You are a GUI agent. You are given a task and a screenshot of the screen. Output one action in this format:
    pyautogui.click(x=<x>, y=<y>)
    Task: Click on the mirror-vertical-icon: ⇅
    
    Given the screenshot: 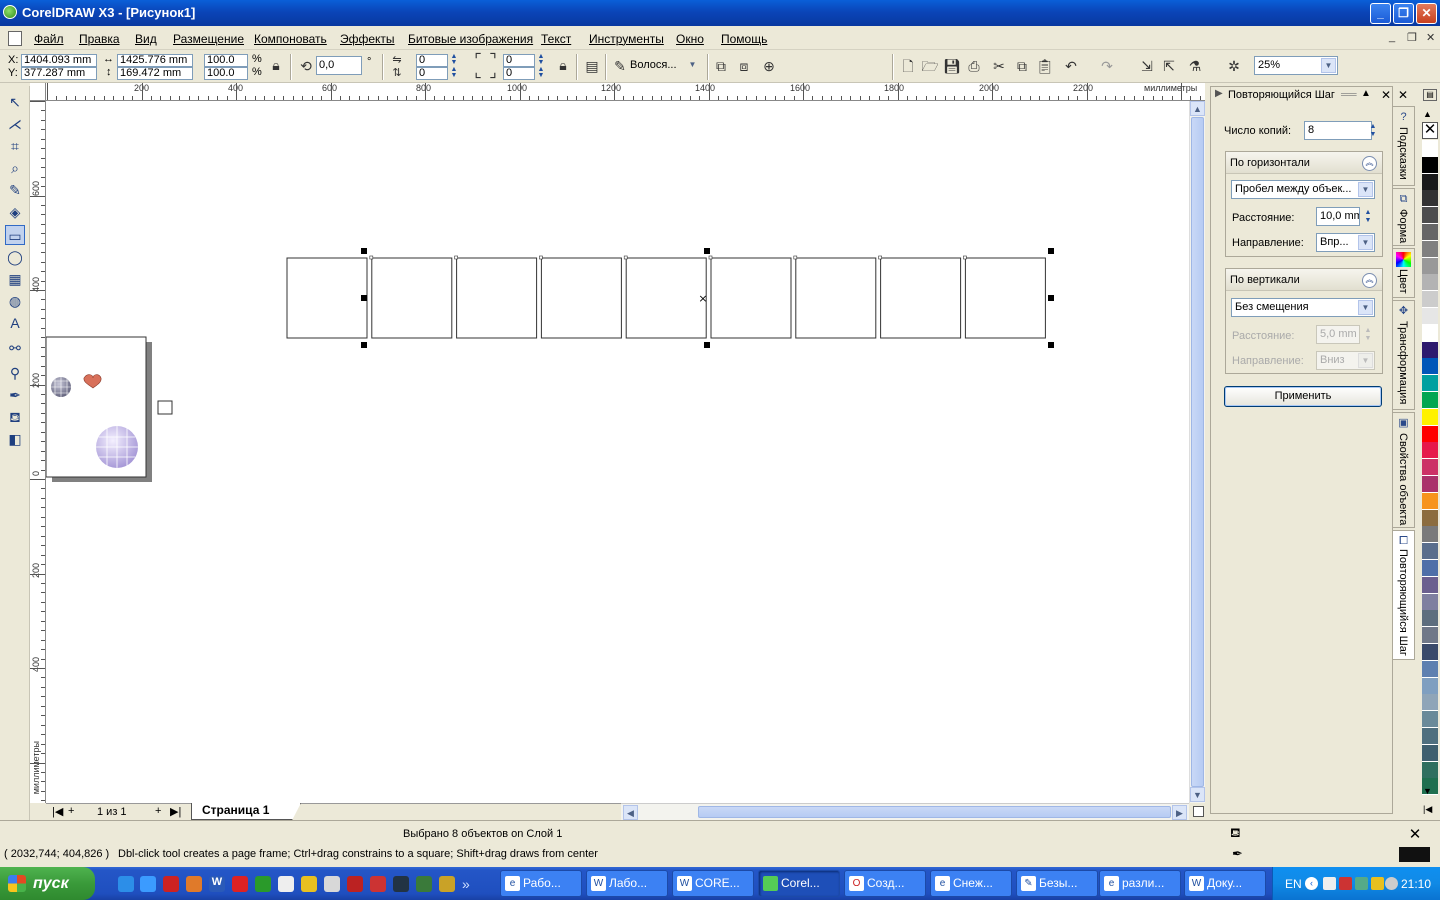 What is the action you would take?
    pyautogui.click(x=397, y=73)
    